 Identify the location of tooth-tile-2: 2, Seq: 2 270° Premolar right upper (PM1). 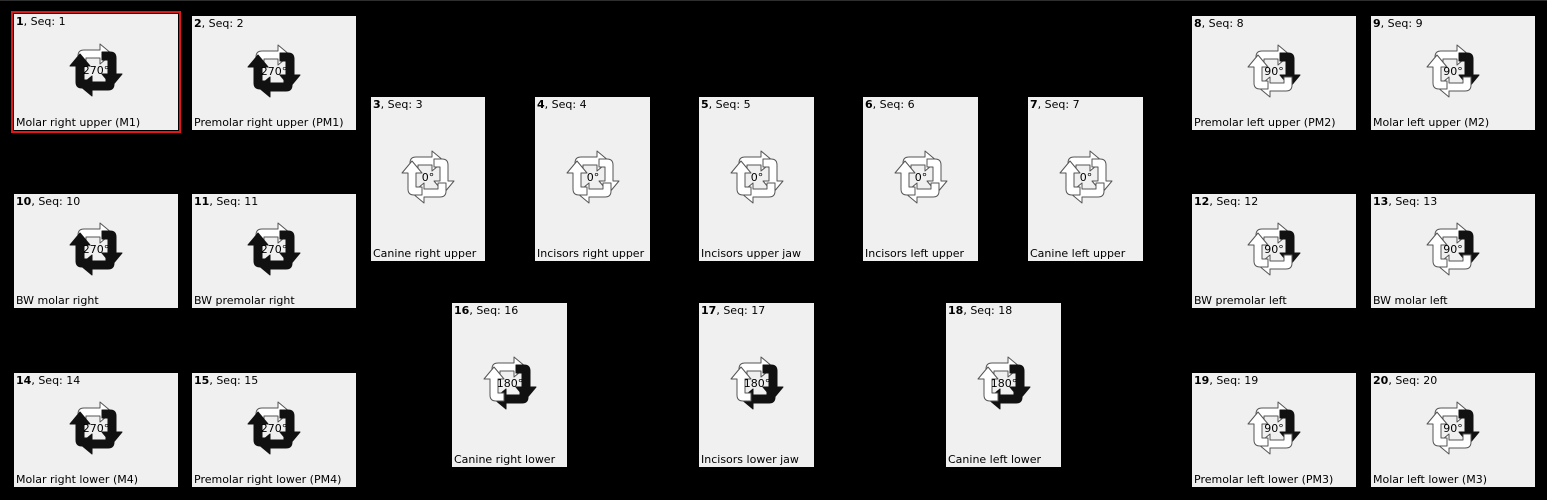
(274, 73).